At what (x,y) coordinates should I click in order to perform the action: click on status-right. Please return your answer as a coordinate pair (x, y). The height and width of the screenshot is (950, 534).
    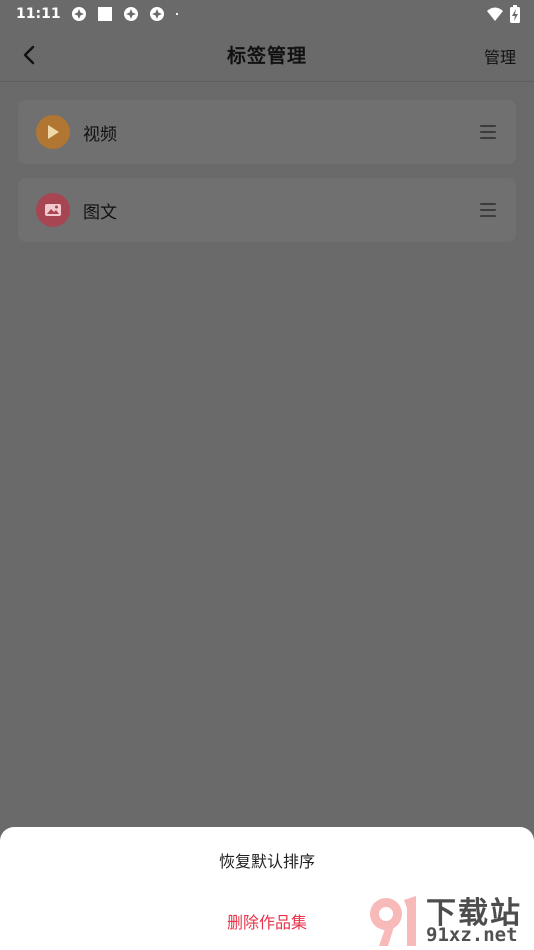
    Looking at the image, I should click on (503, 14).